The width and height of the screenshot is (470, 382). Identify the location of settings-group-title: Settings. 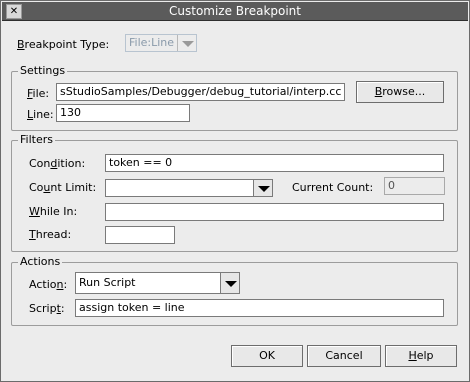
(43, 70).